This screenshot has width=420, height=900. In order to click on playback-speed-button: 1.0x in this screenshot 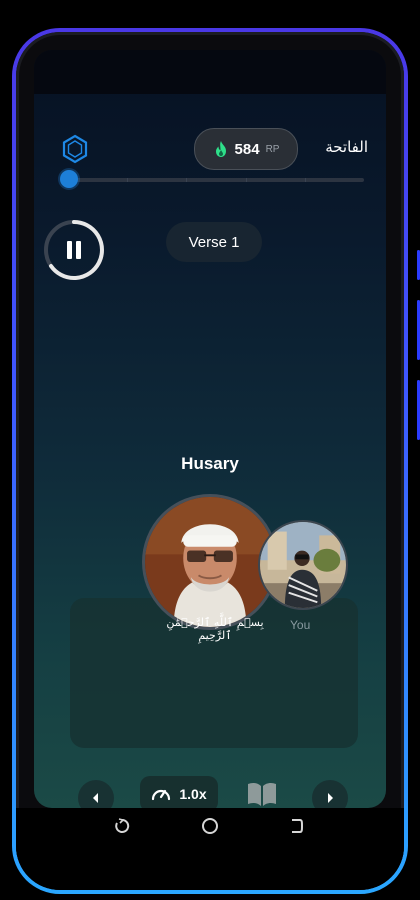, I will do `click(179, 792)`.